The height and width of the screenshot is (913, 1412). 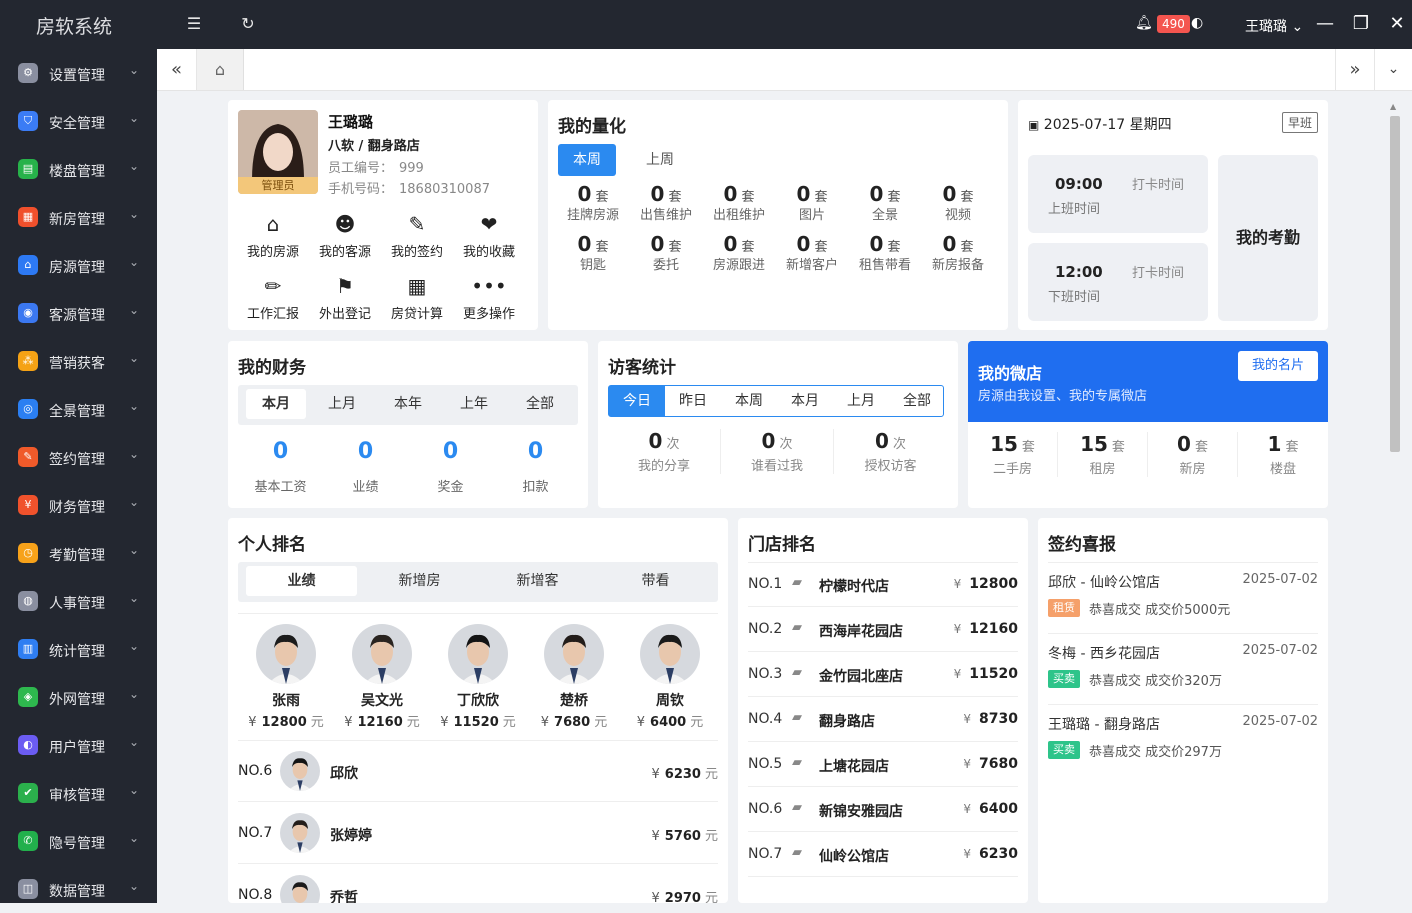 What do you see at coordinates (78, 505) in the screenshot?
I see `sidebar-item: ¥ 财务管理 ⌄` at bounding box center [78, 505].